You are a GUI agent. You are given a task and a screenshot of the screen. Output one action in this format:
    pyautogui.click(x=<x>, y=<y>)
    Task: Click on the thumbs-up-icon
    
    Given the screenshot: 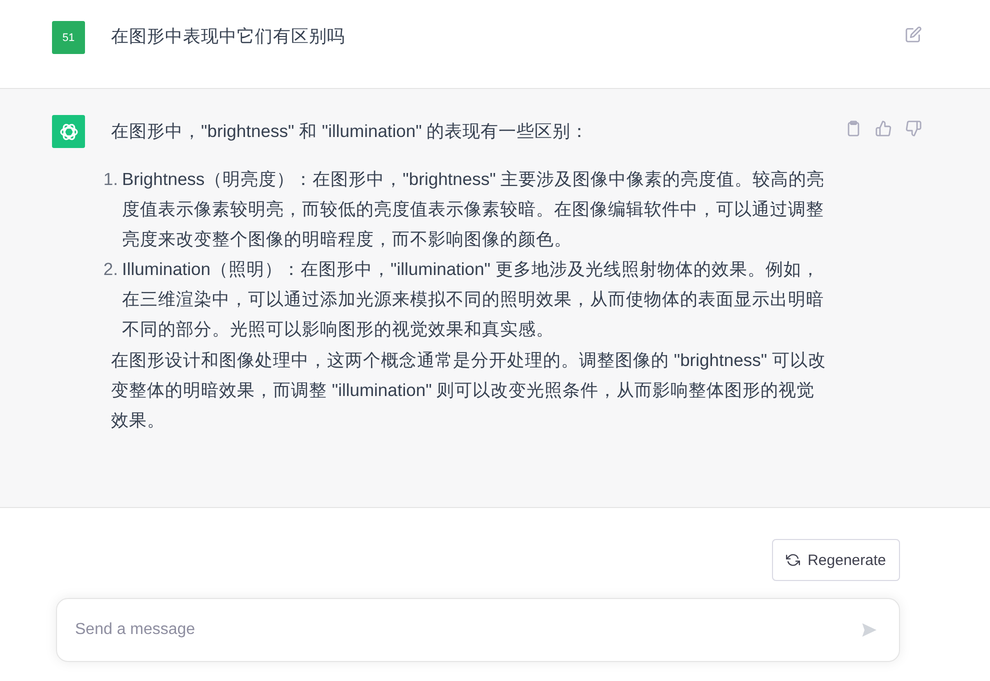 What is the action you would take?
    pyautogui.click(x=883, y=128)
    